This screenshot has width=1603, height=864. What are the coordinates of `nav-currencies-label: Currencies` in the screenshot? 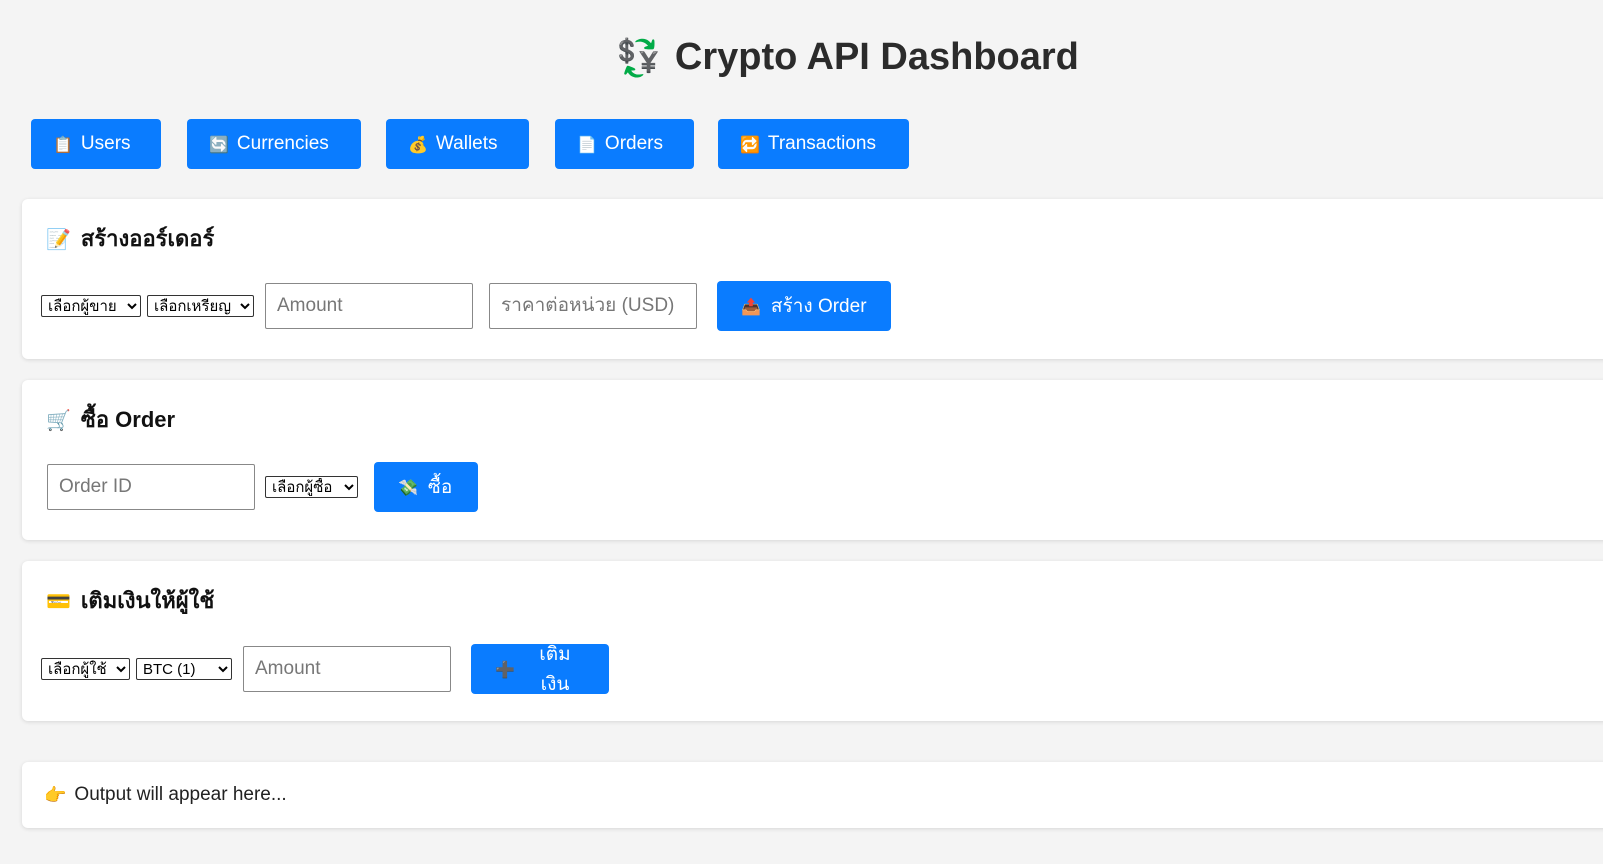 It's located at (282, 143).